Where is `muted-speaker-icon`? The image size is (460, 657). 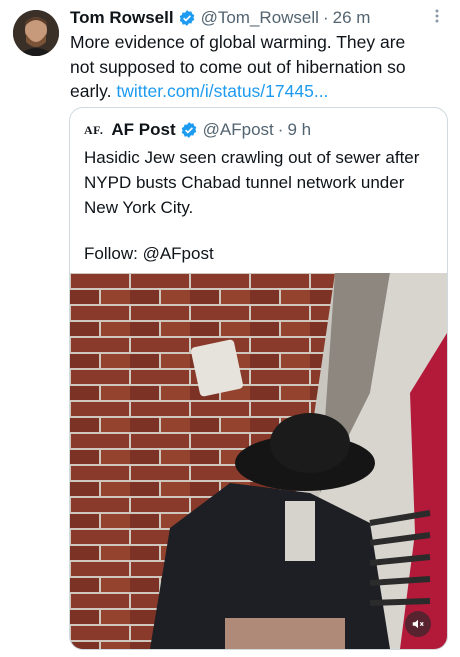
muted-speaker-icon is located at coordinates (418, 624).